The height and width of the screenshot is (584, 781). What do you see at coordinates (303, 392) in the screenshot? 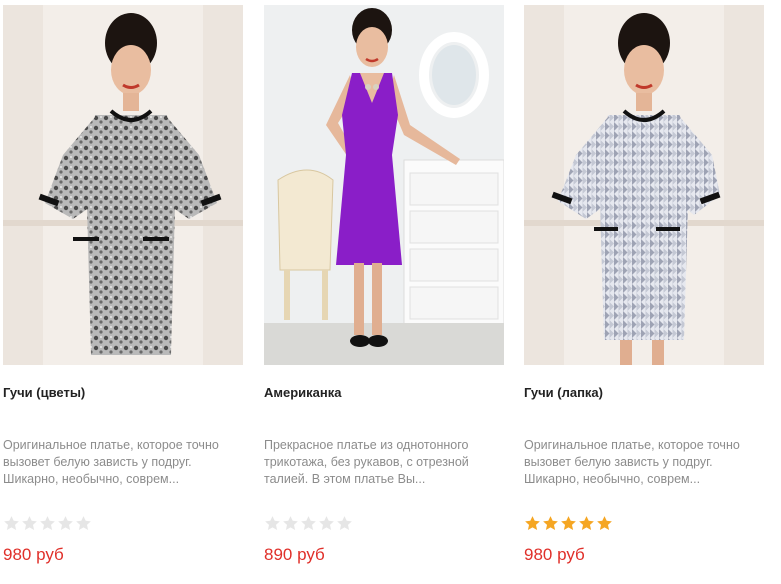
I see `product-title: Американка` at bounding box center [303, 392].